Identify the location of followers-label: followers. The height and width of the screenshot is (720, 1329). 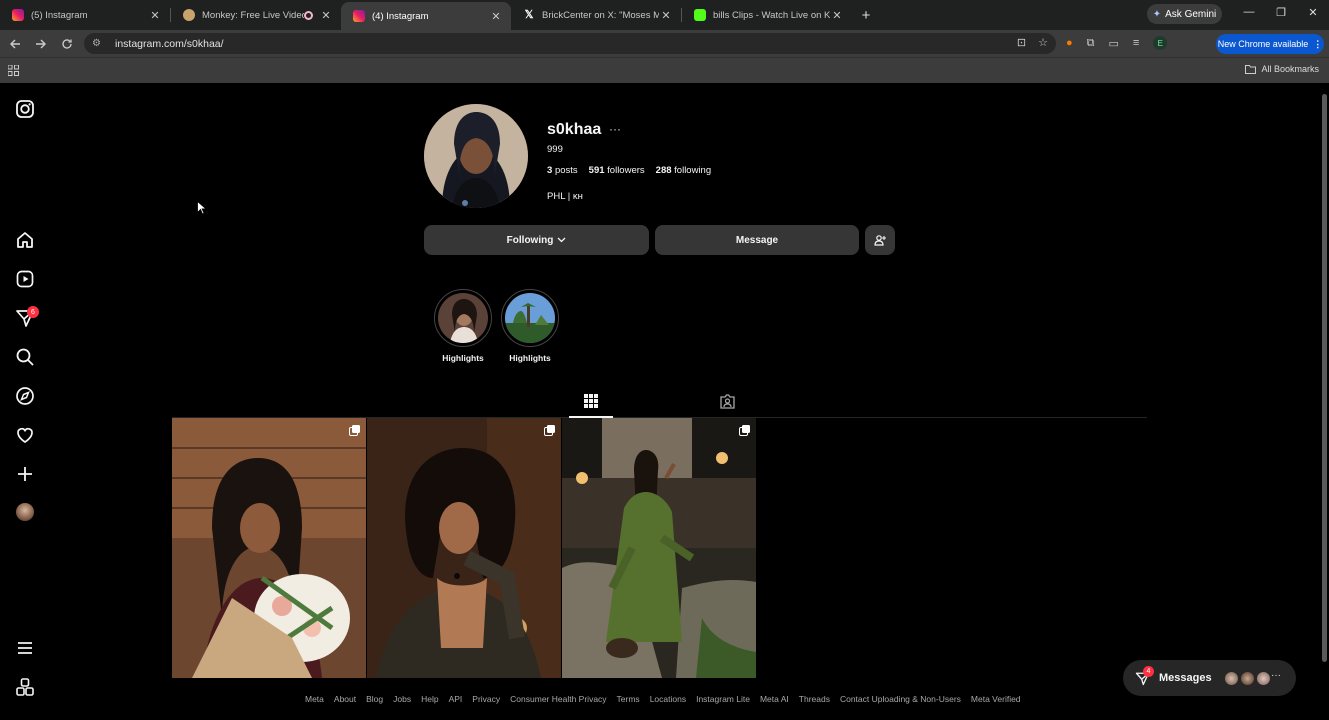
(626, 170).